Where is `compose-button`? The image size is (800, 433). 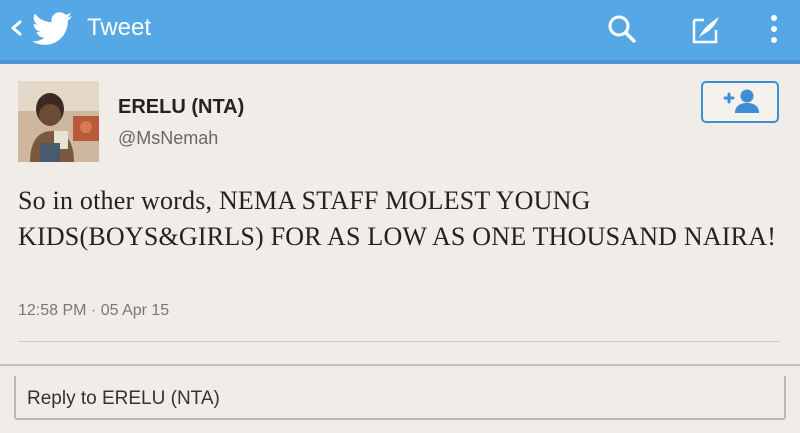 compose-button is located at coordinates (706, 30).